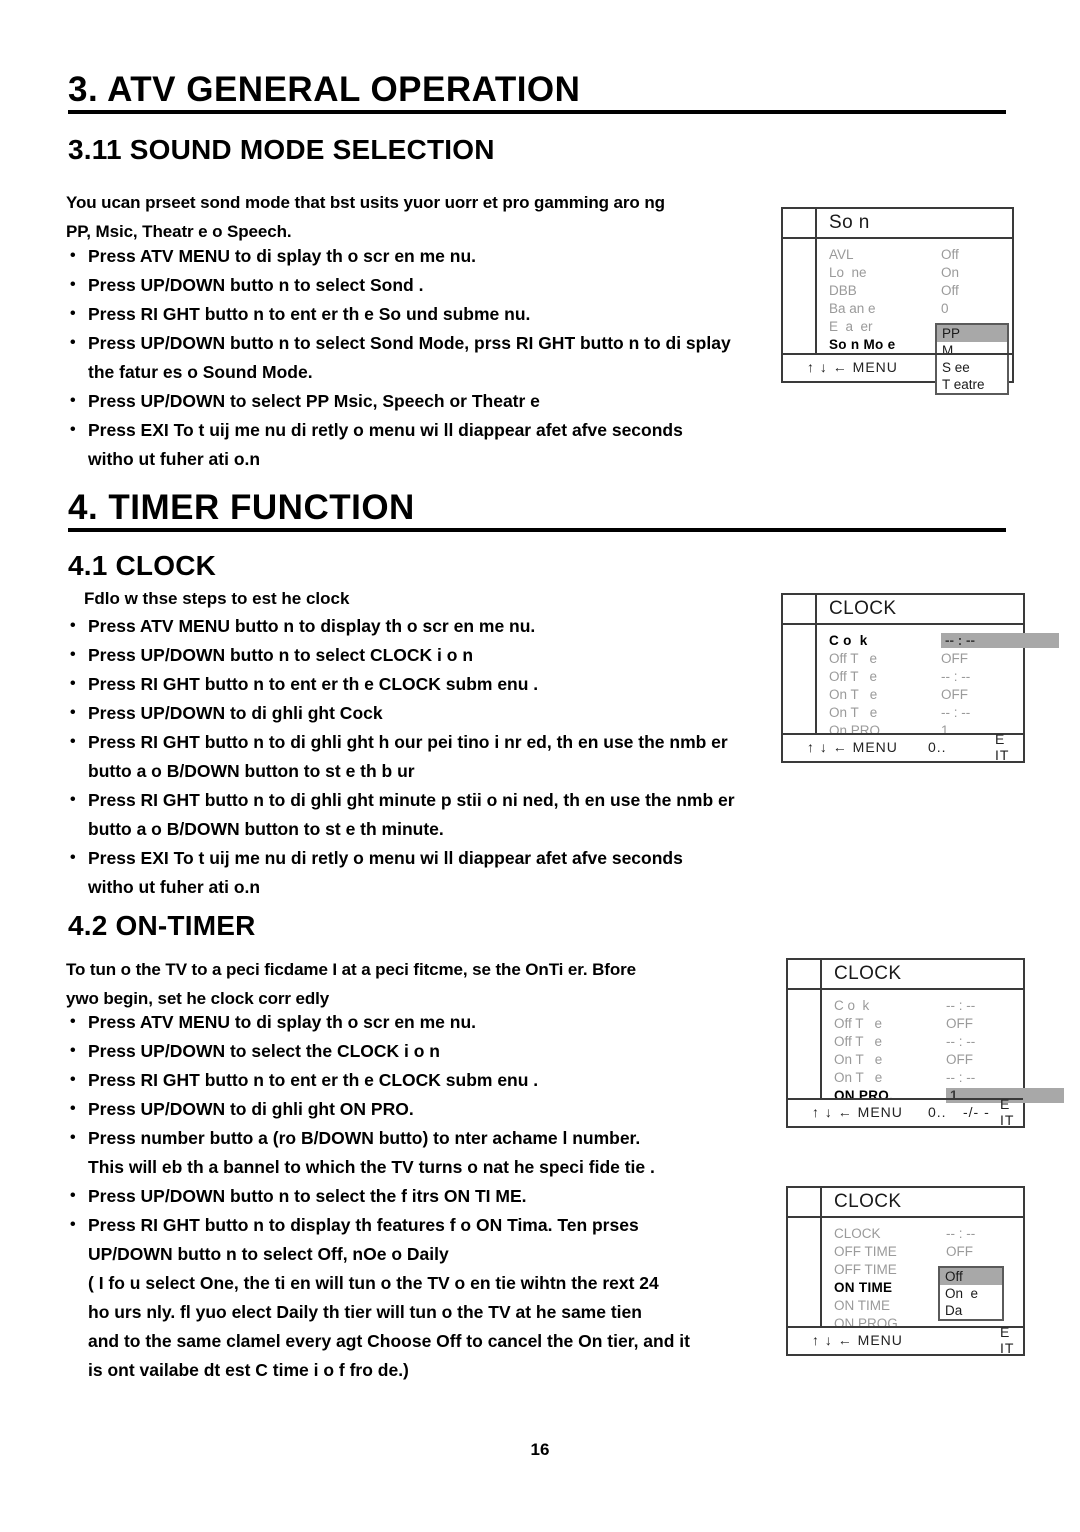 This screenshot has height=1532, width=1080. What do you see at coordinates (928, 1251) in the screenshot?
I see `osd-menu-item: OFF TIME OFF` at bounding box center [928, 1251].